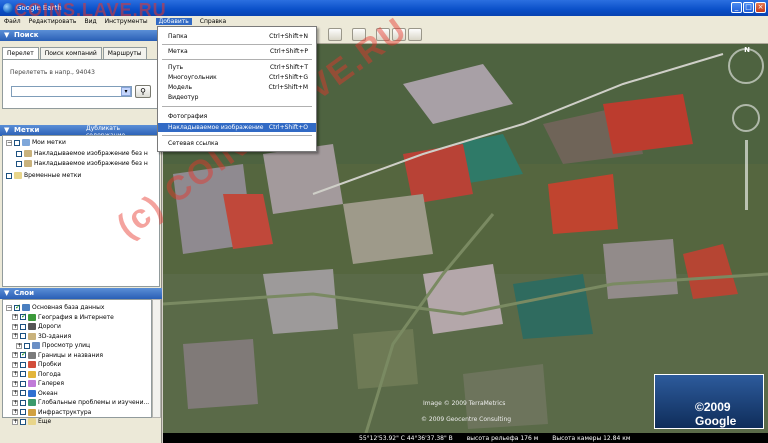  I want to click on layer-item: + Инфраструктура, so click(52, 412).